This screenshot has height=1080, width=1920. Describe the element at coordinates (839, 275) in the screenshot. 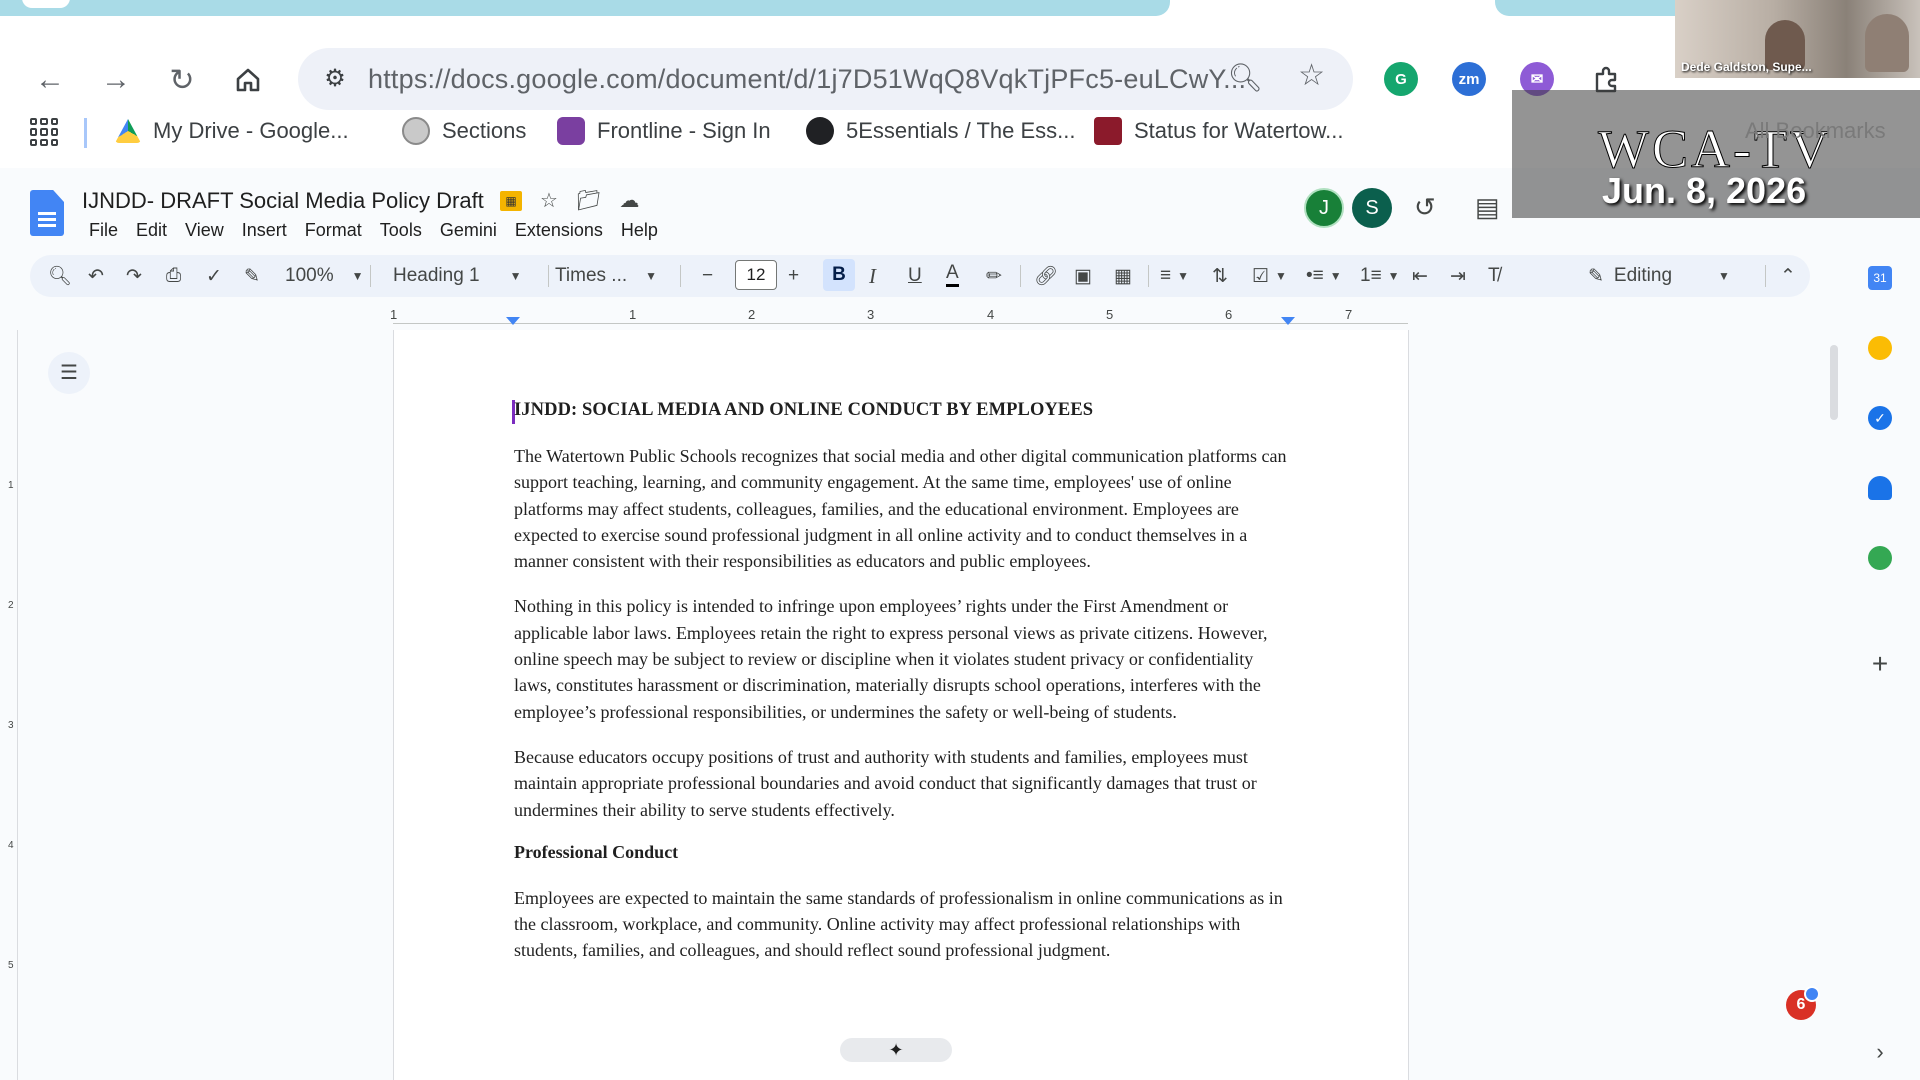

I see `bold-button: B` at that location.